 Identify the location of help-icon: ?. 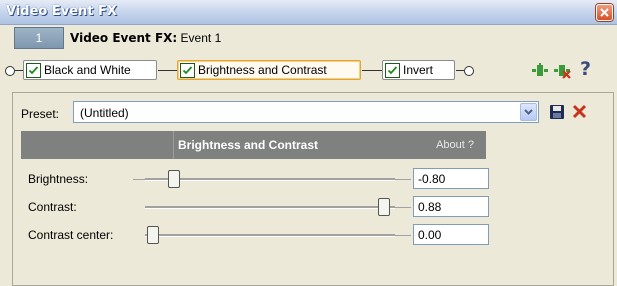
(586, 69).